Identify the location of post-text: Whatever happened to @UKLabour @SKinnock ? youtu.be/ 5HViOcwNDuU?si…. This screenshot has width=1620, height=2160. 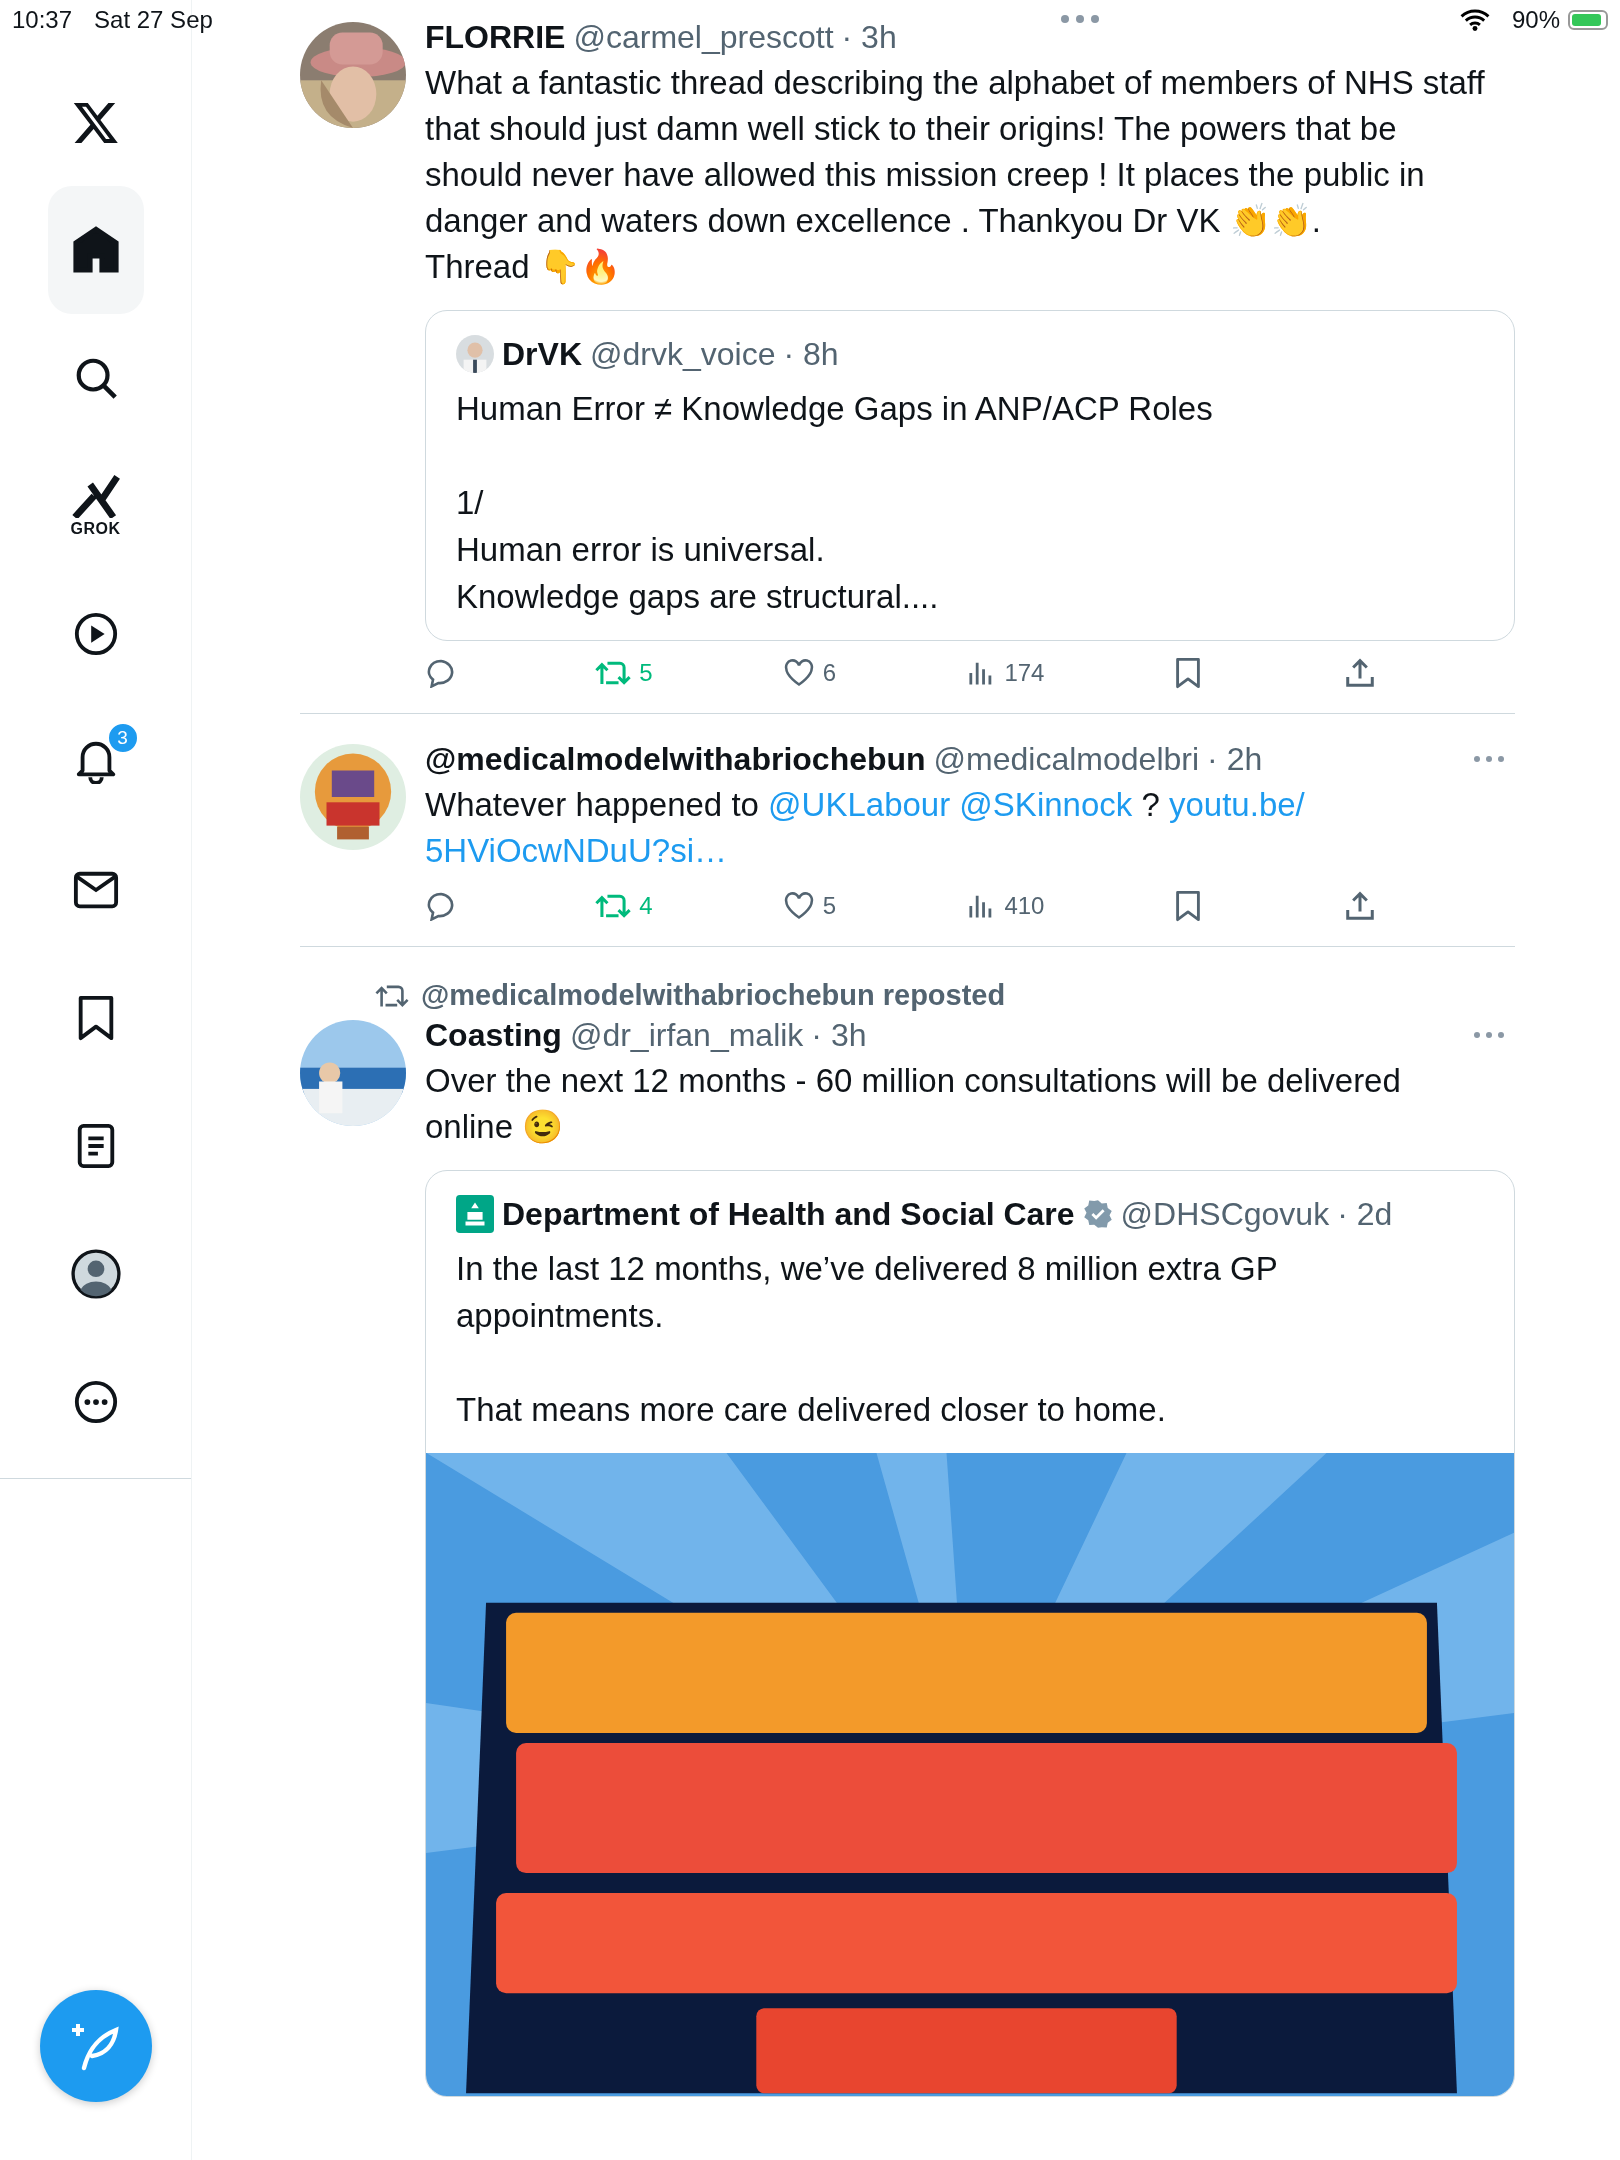
(865, 828).